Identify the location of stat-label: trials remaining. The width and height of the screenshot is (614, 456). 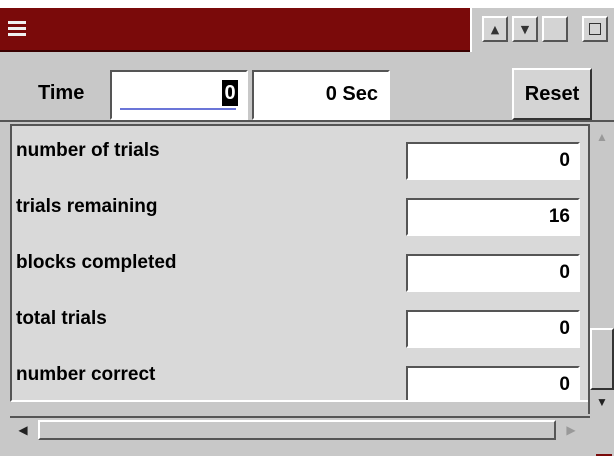
(87, 206).